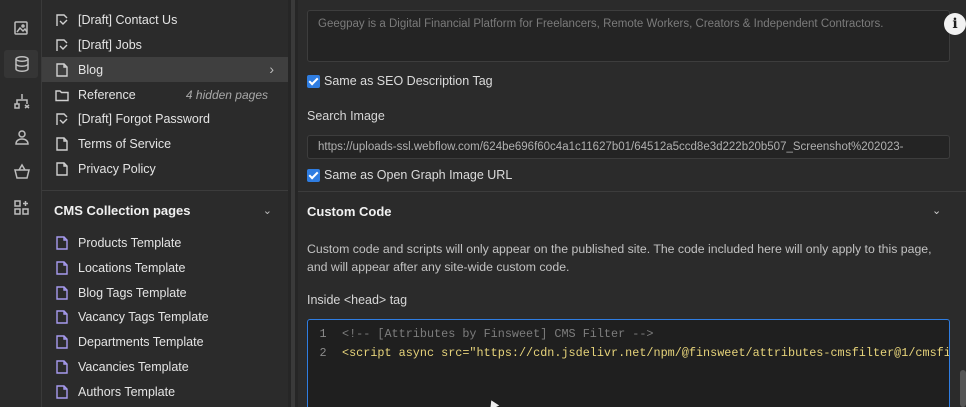  I want to click on same-as-seo-label: Same as SEO Description Tag, so click(408, 81).